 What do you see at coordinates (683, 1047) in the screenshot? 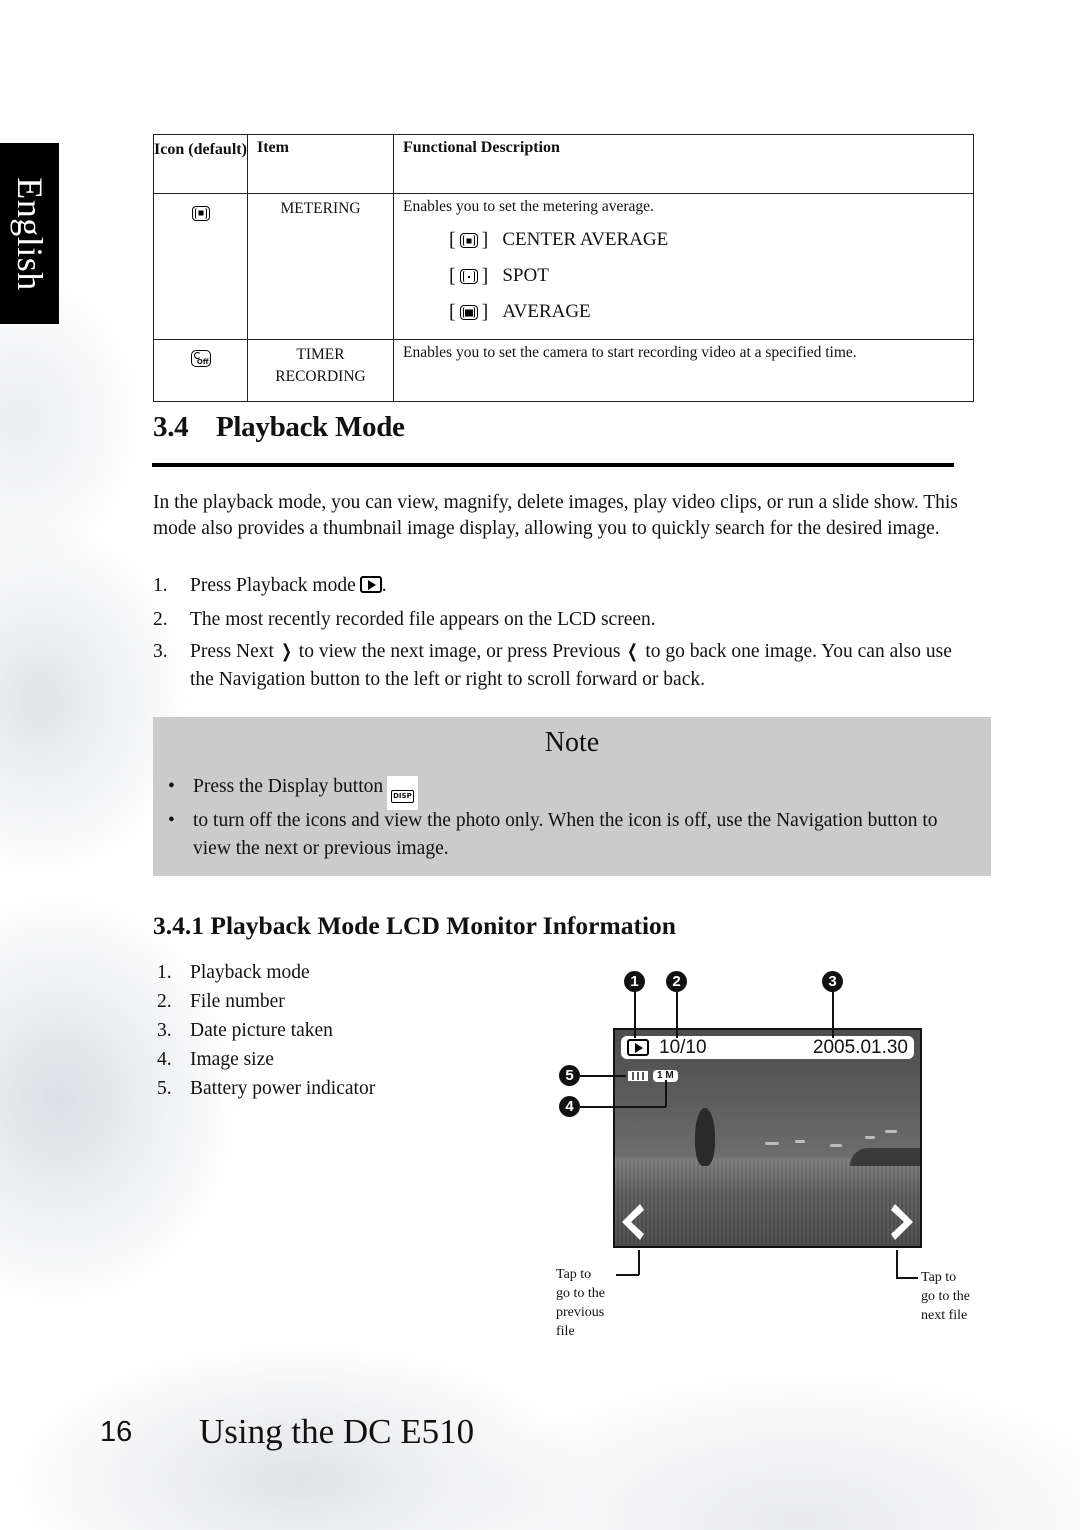
I see `file-number: 10/10` at bounding box center [683, 1047].